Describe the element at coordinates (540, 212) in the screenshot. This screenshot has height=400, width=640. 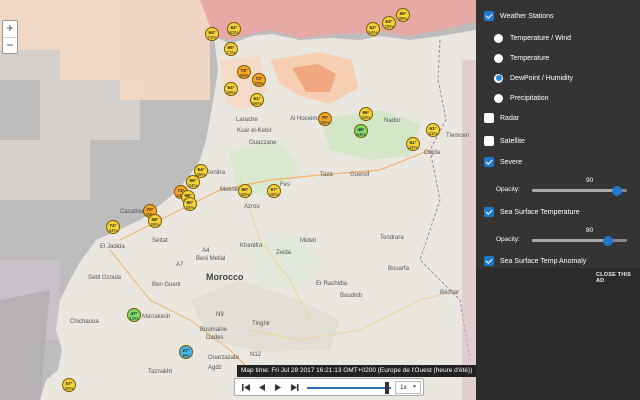
I see `layer-label: Sea Surface Temperature` at that location.